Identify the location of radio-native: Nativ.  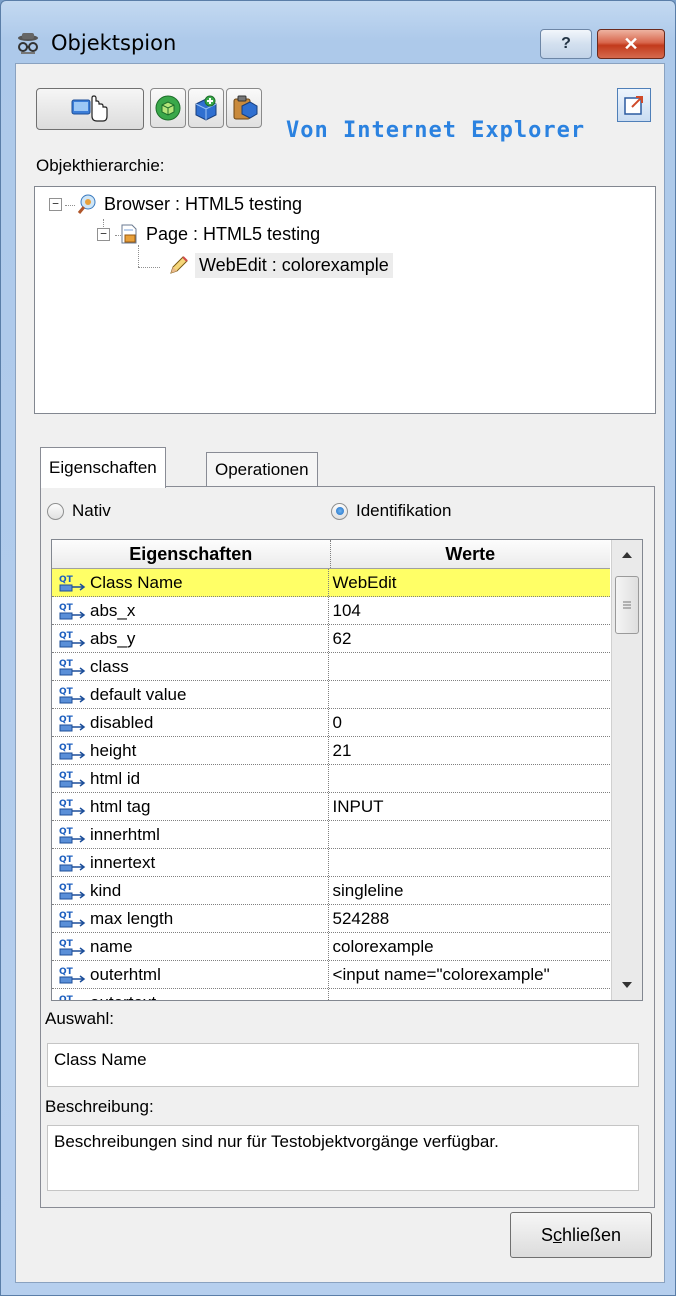
(79, 511).